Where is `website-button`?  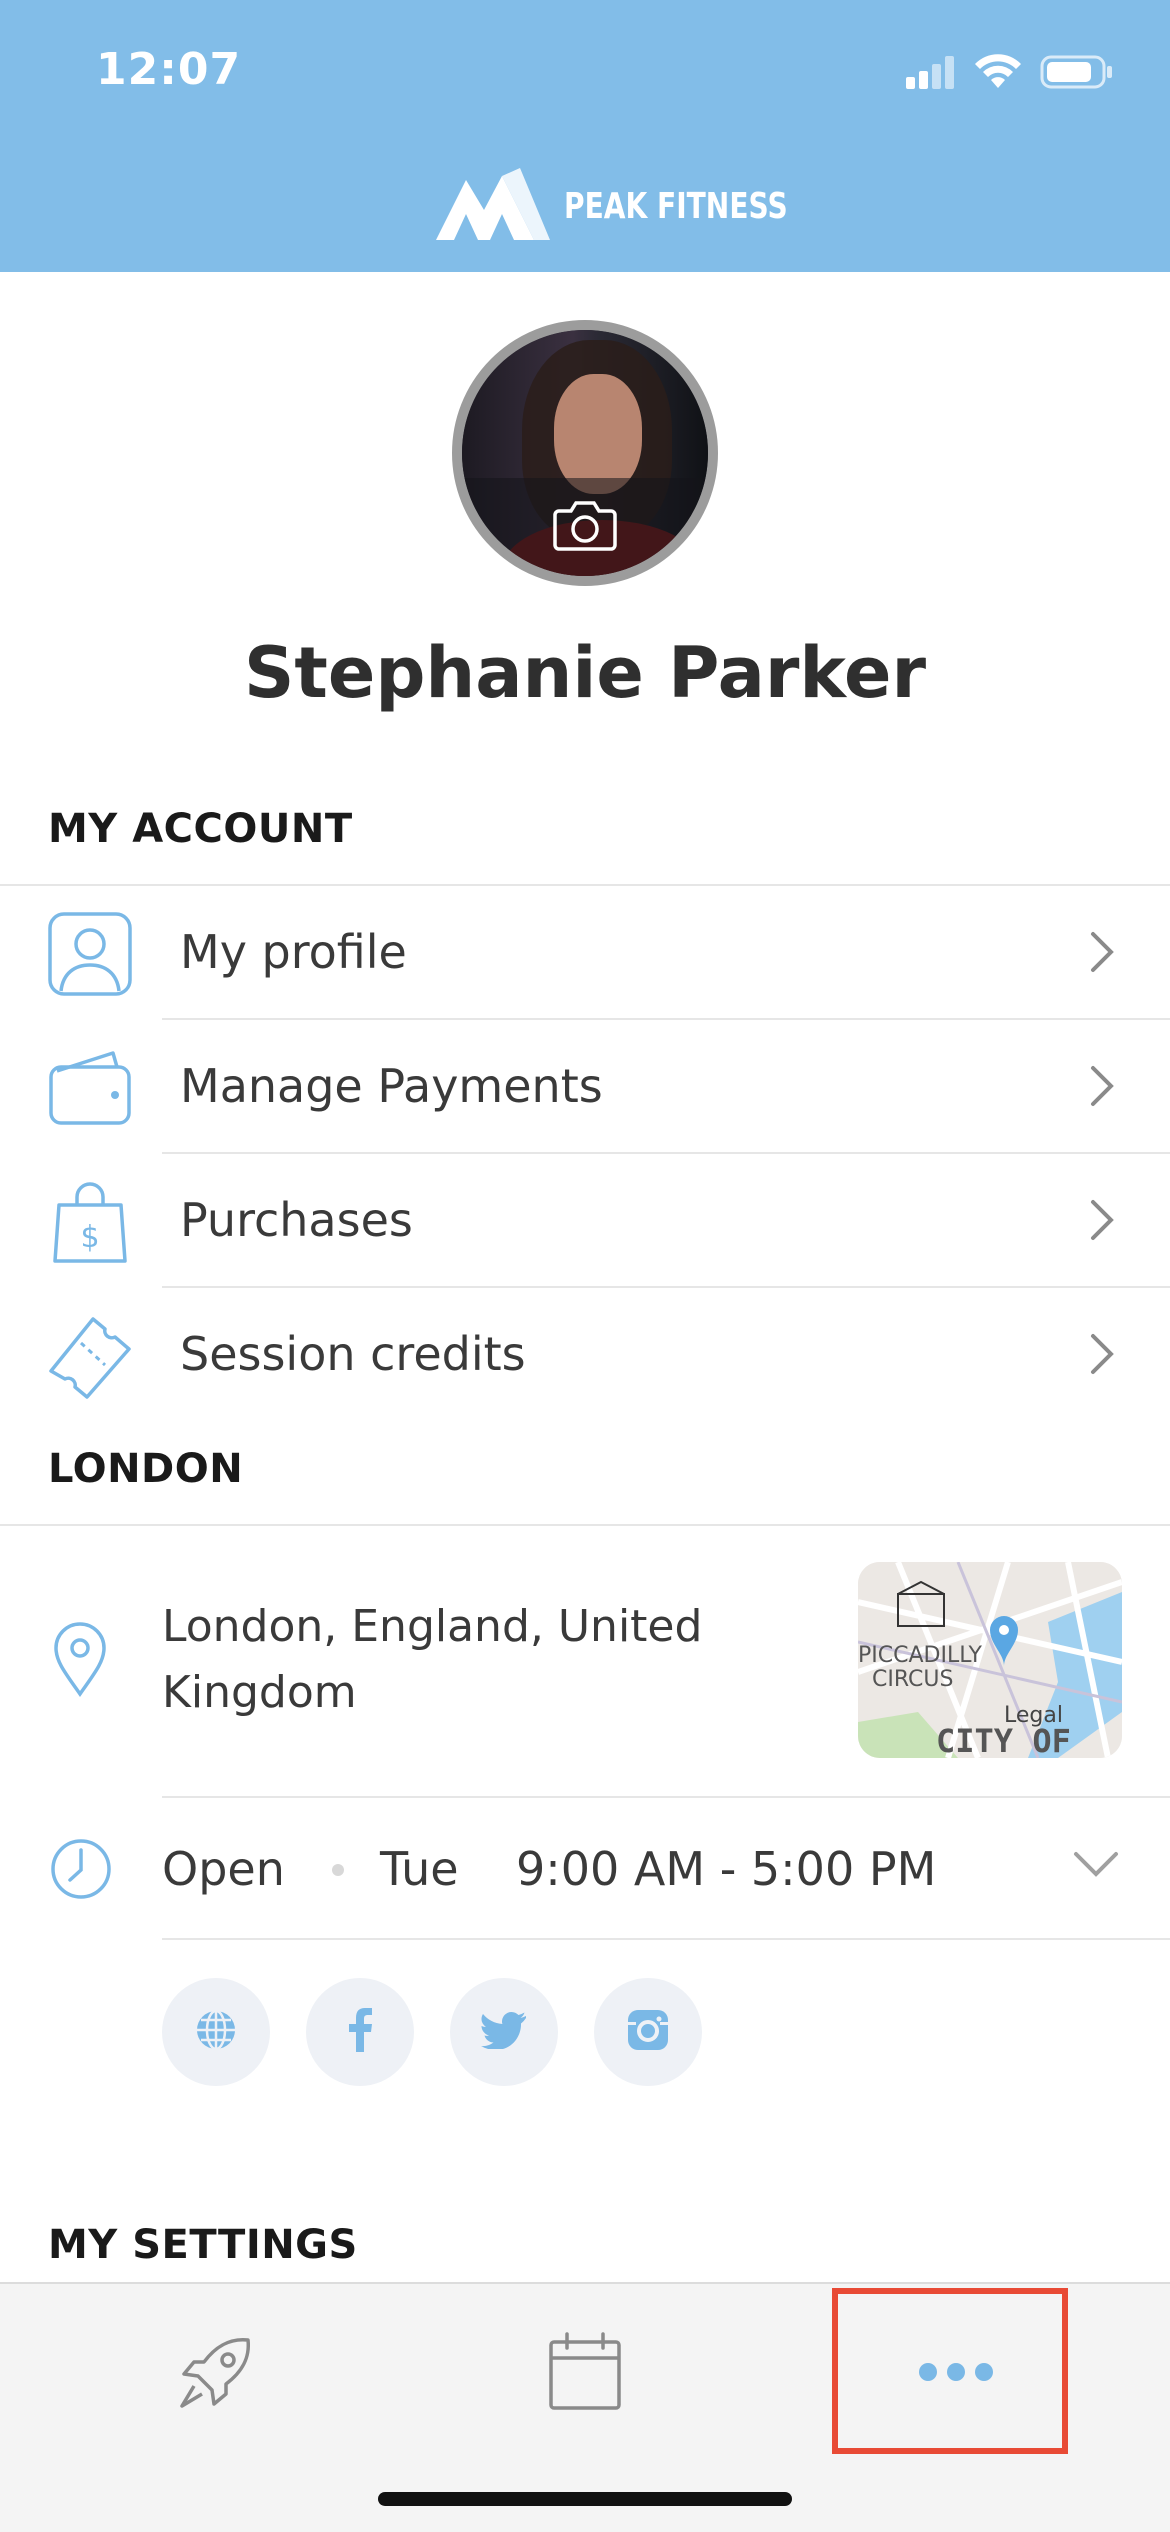 website-button is located at coordinates (216, 2032).